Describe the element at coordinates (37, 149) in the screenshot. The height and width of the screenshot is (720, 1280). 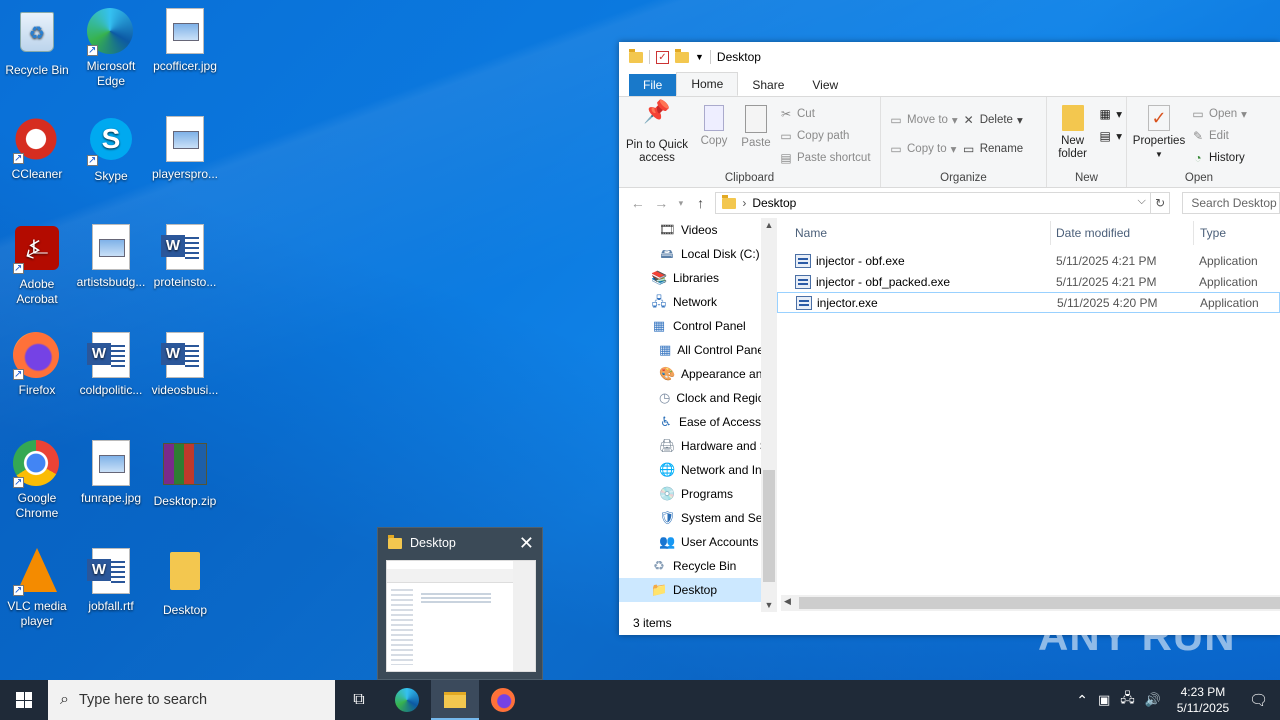
I see `desktop-icon: CCleaner` at that location.